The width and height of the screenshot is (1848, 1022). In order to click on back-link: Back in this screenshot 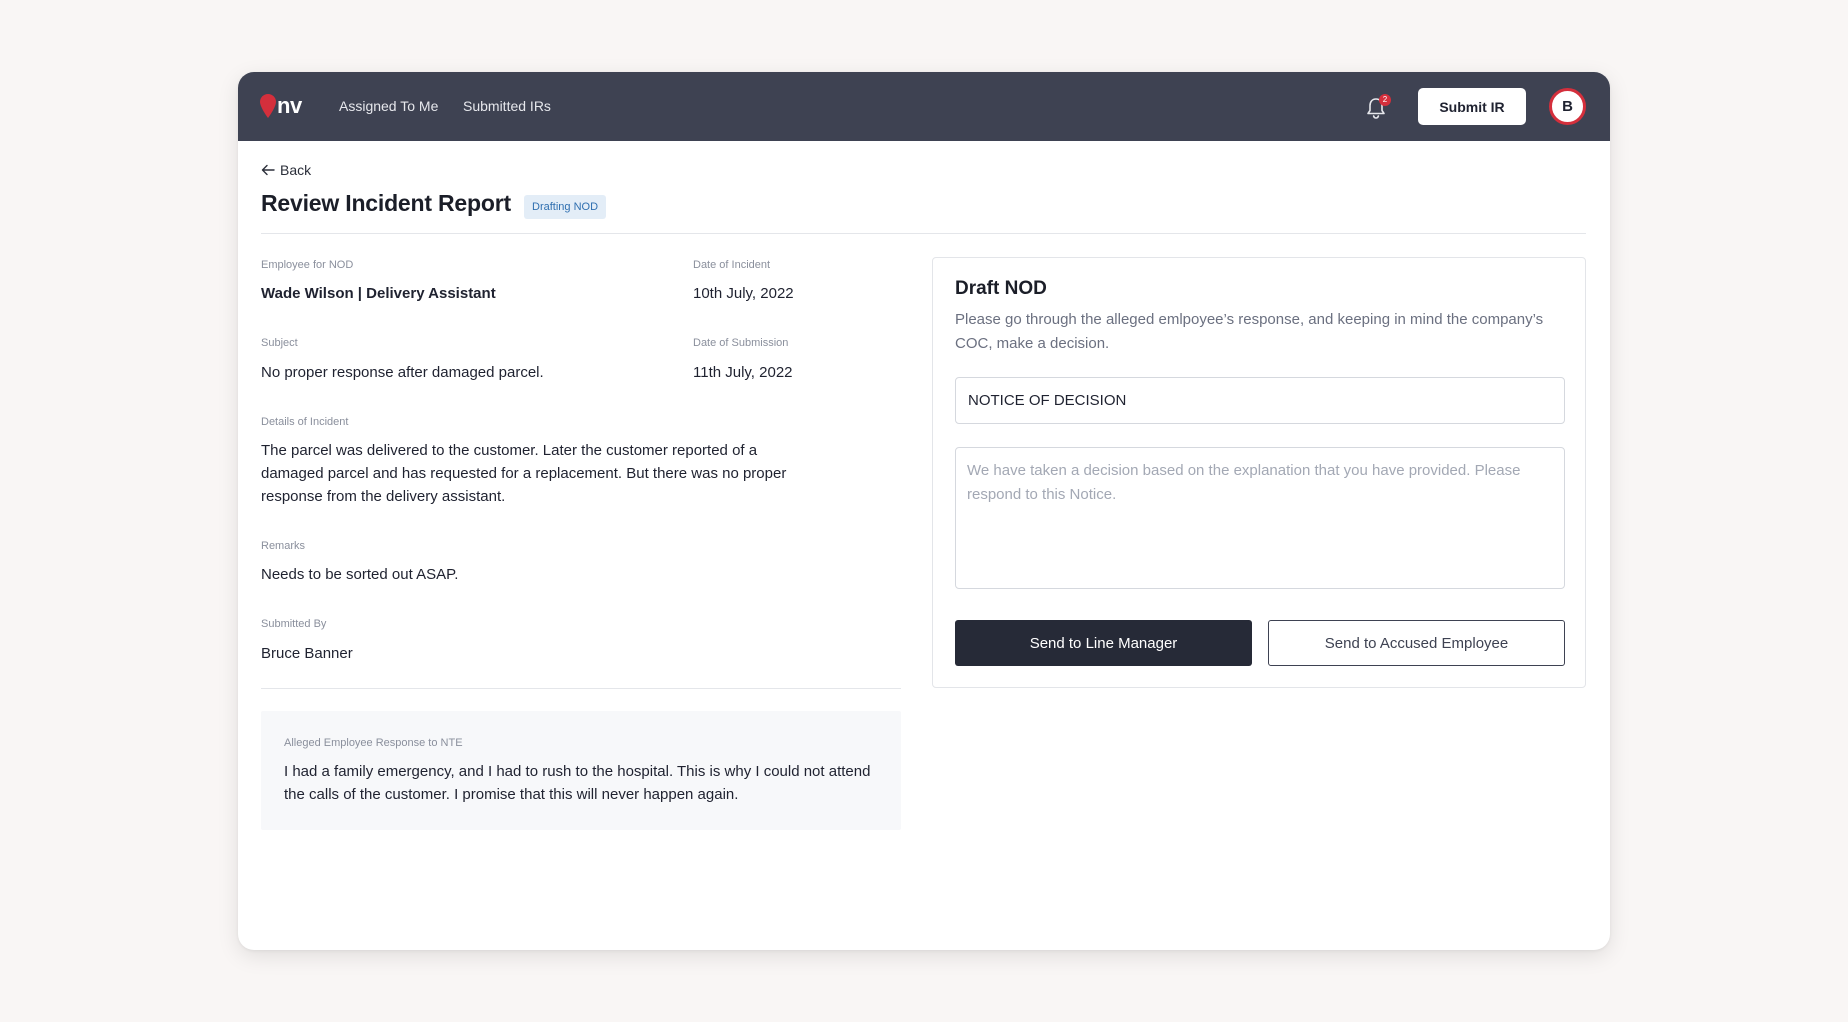, I will do `click(286, 170)`.